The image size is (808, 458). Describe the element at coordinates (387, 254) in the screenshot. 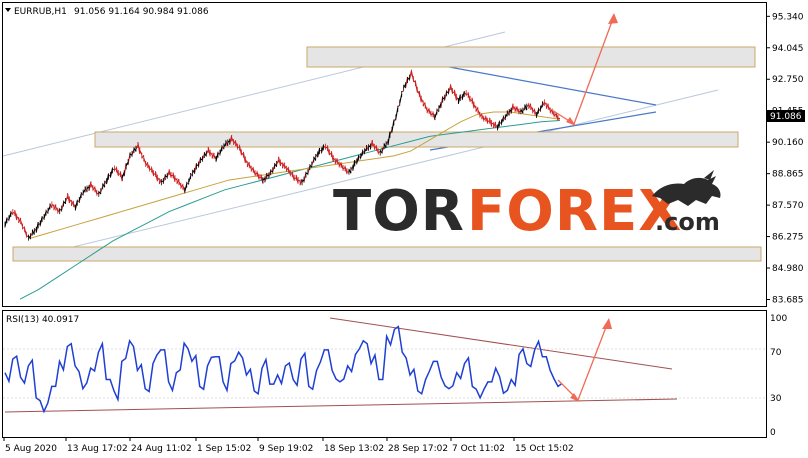

I see `lower-support-zone` at that location.